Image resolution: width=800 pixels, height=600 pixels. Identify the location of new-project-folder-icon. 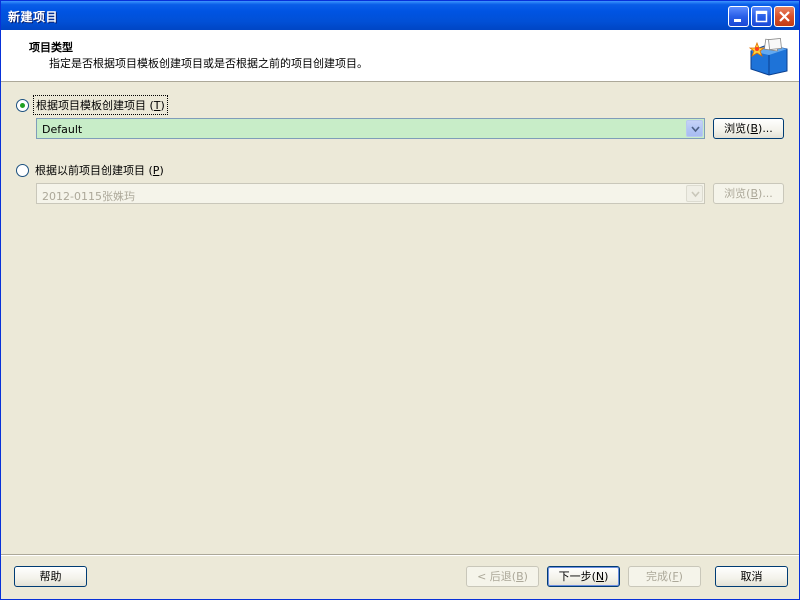
(768, 56).